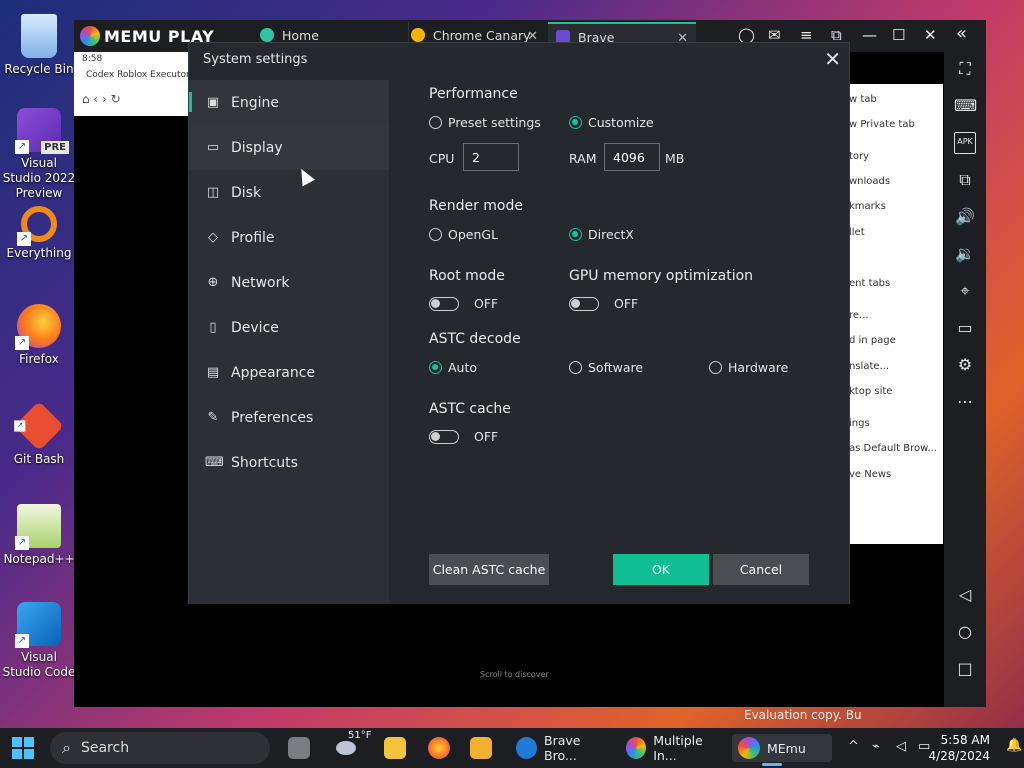  Describe the element at coordinates (965, 595) in the screenshot. I see `back-icon: ◁` at that location.